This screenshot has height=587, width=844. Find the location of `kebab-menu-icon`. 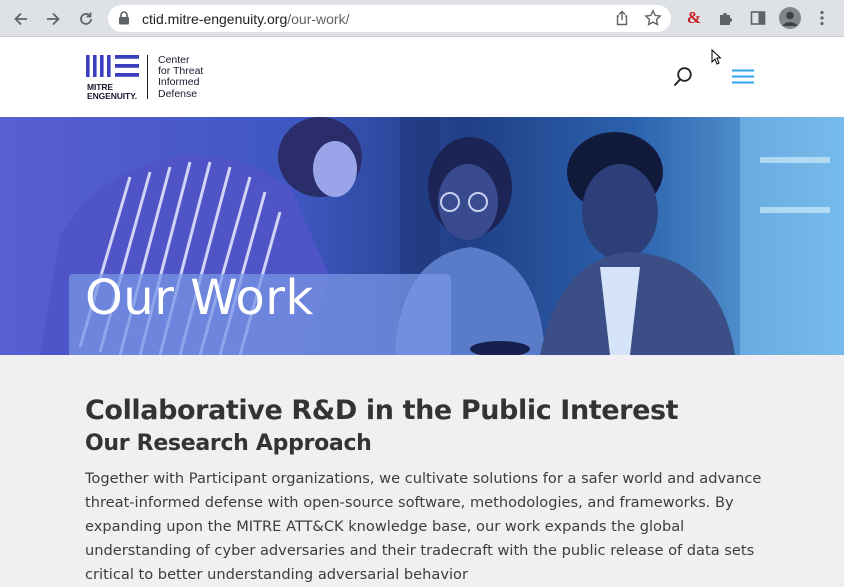

kebab-menu-icon is located at coordinates (822, 18).